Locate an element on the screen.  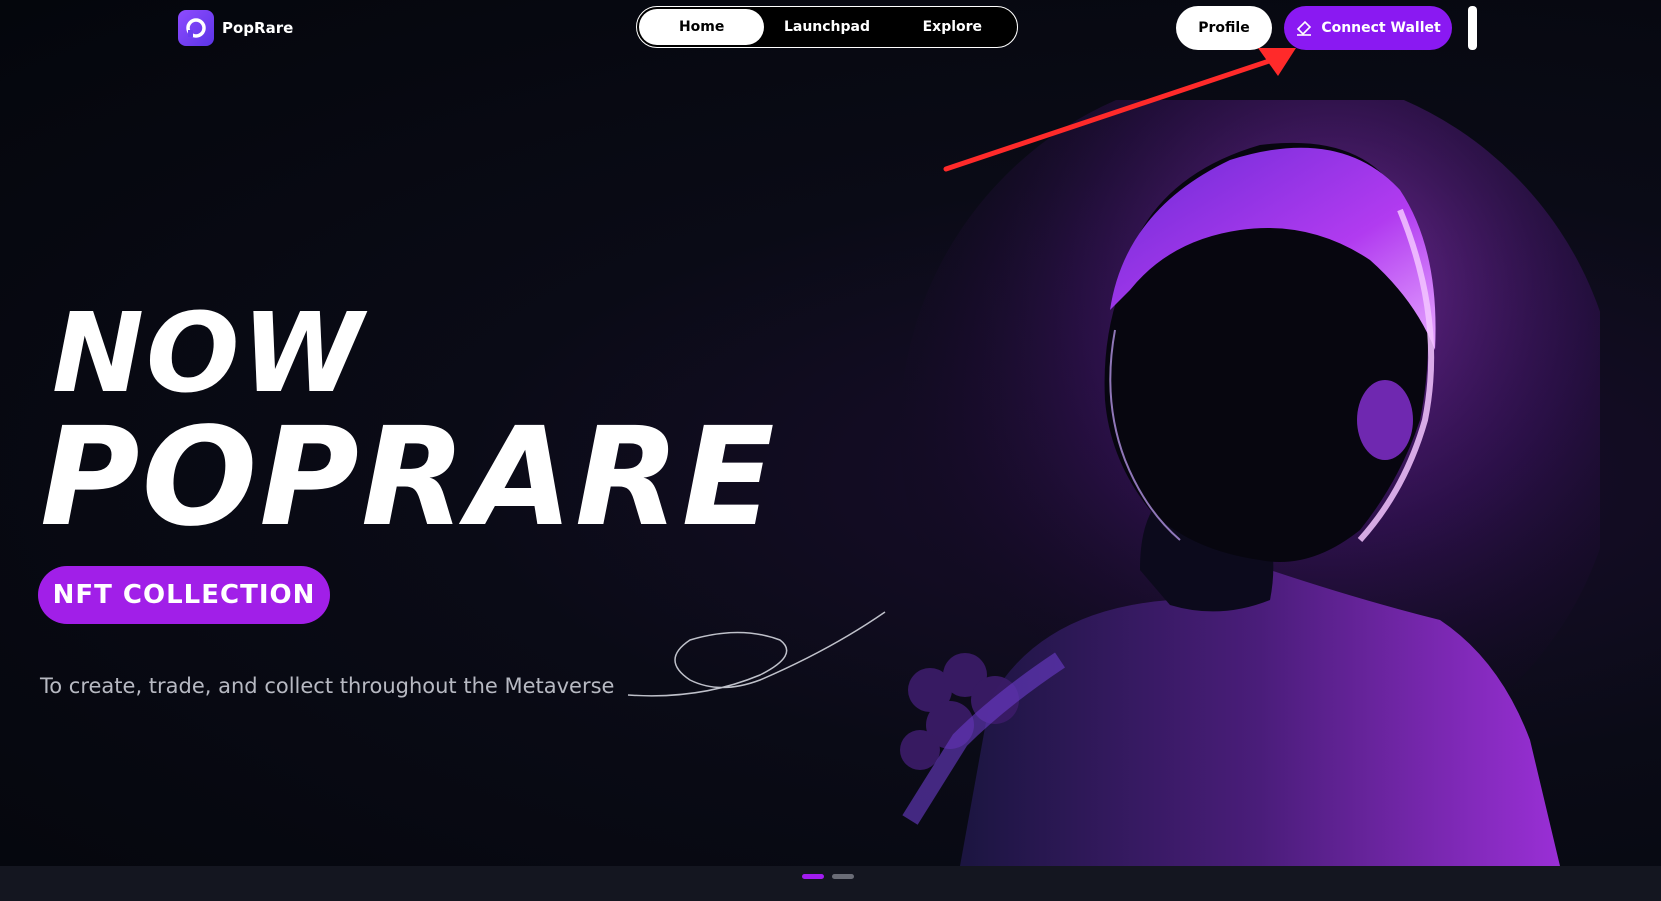
tab-explore: Explore is located at coordinates (952, 27).